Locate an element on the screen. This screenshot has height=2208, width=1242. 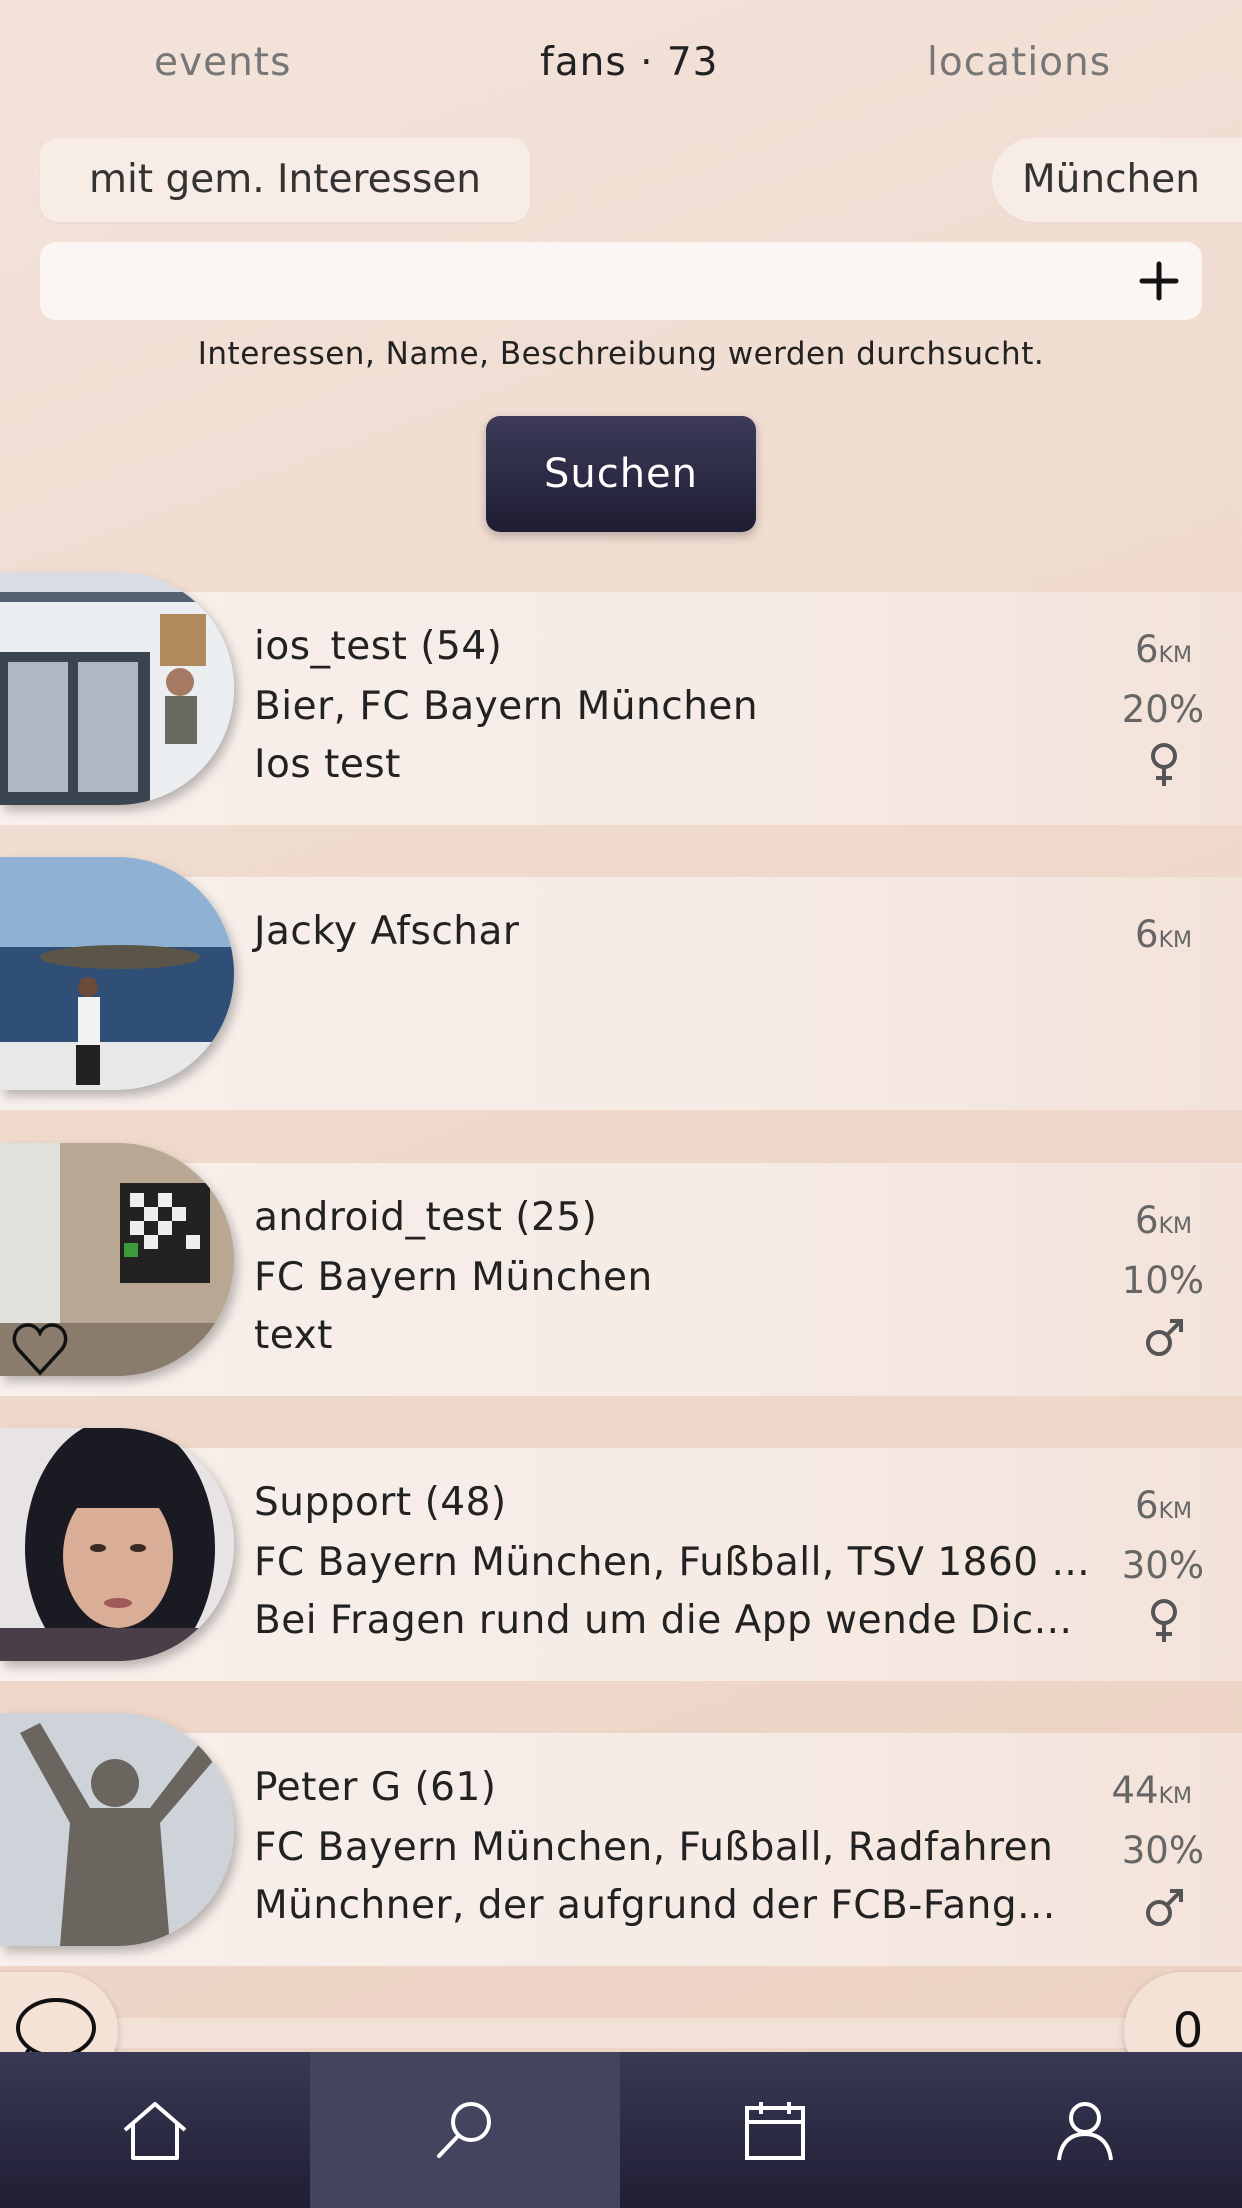
nav-home is located at coordinates (155, 2130).